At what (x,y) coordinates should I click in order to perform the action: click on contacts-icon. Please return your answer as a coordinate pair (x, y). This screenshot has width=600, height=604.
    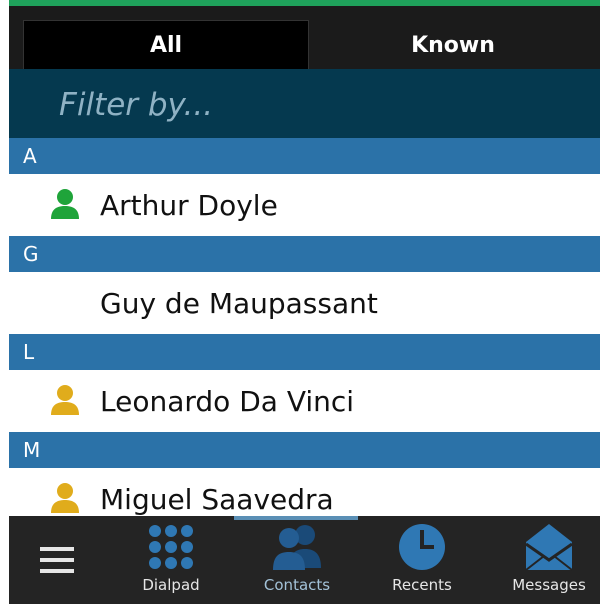
    Looking at the image, I should click on (297, 547).